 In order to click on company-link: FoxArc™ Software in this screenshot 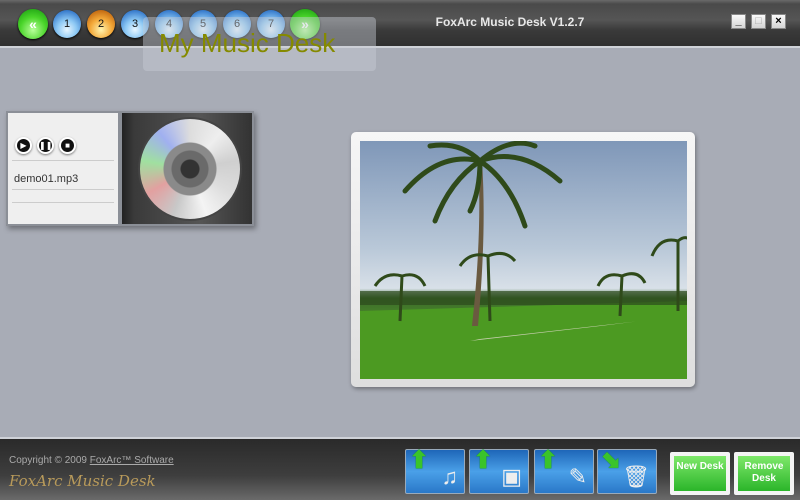, I will do `click(132, 460)`.